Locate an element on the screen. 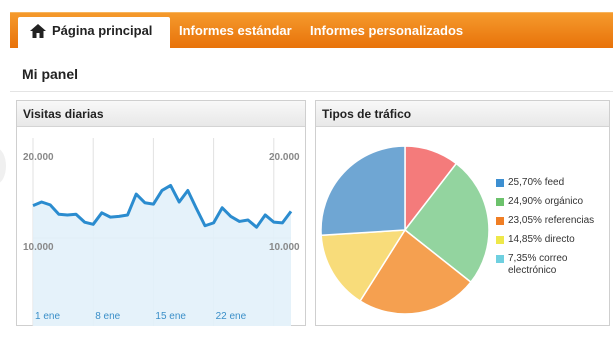  legend-label: 7,35% correo electrónico is located at coordinates (538, 264).